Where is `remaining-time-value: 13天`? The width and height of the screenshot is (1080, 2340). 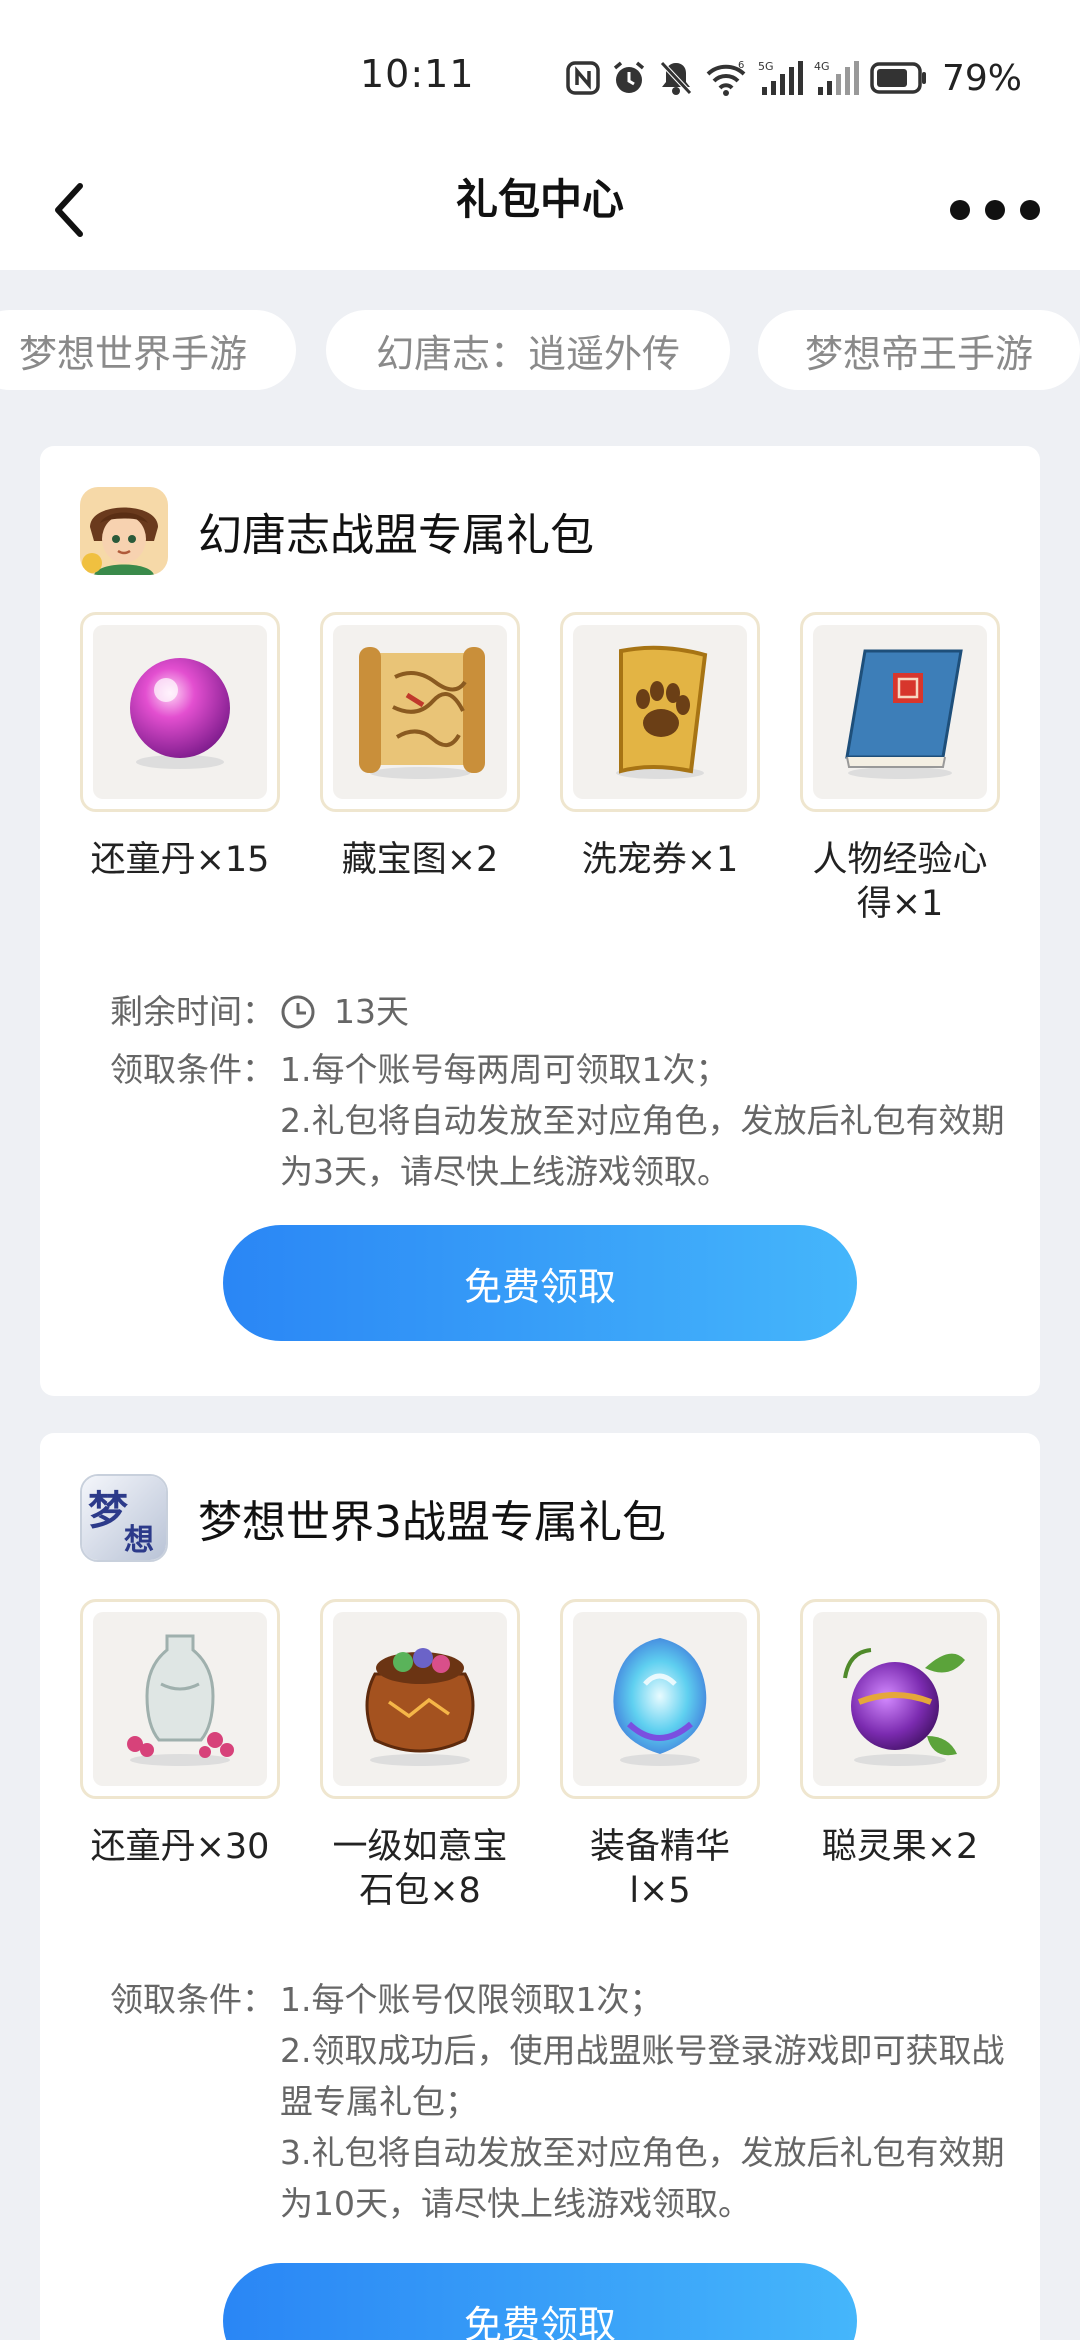 remaining-time-value: 13天 is located at coordinates (371, 1011).